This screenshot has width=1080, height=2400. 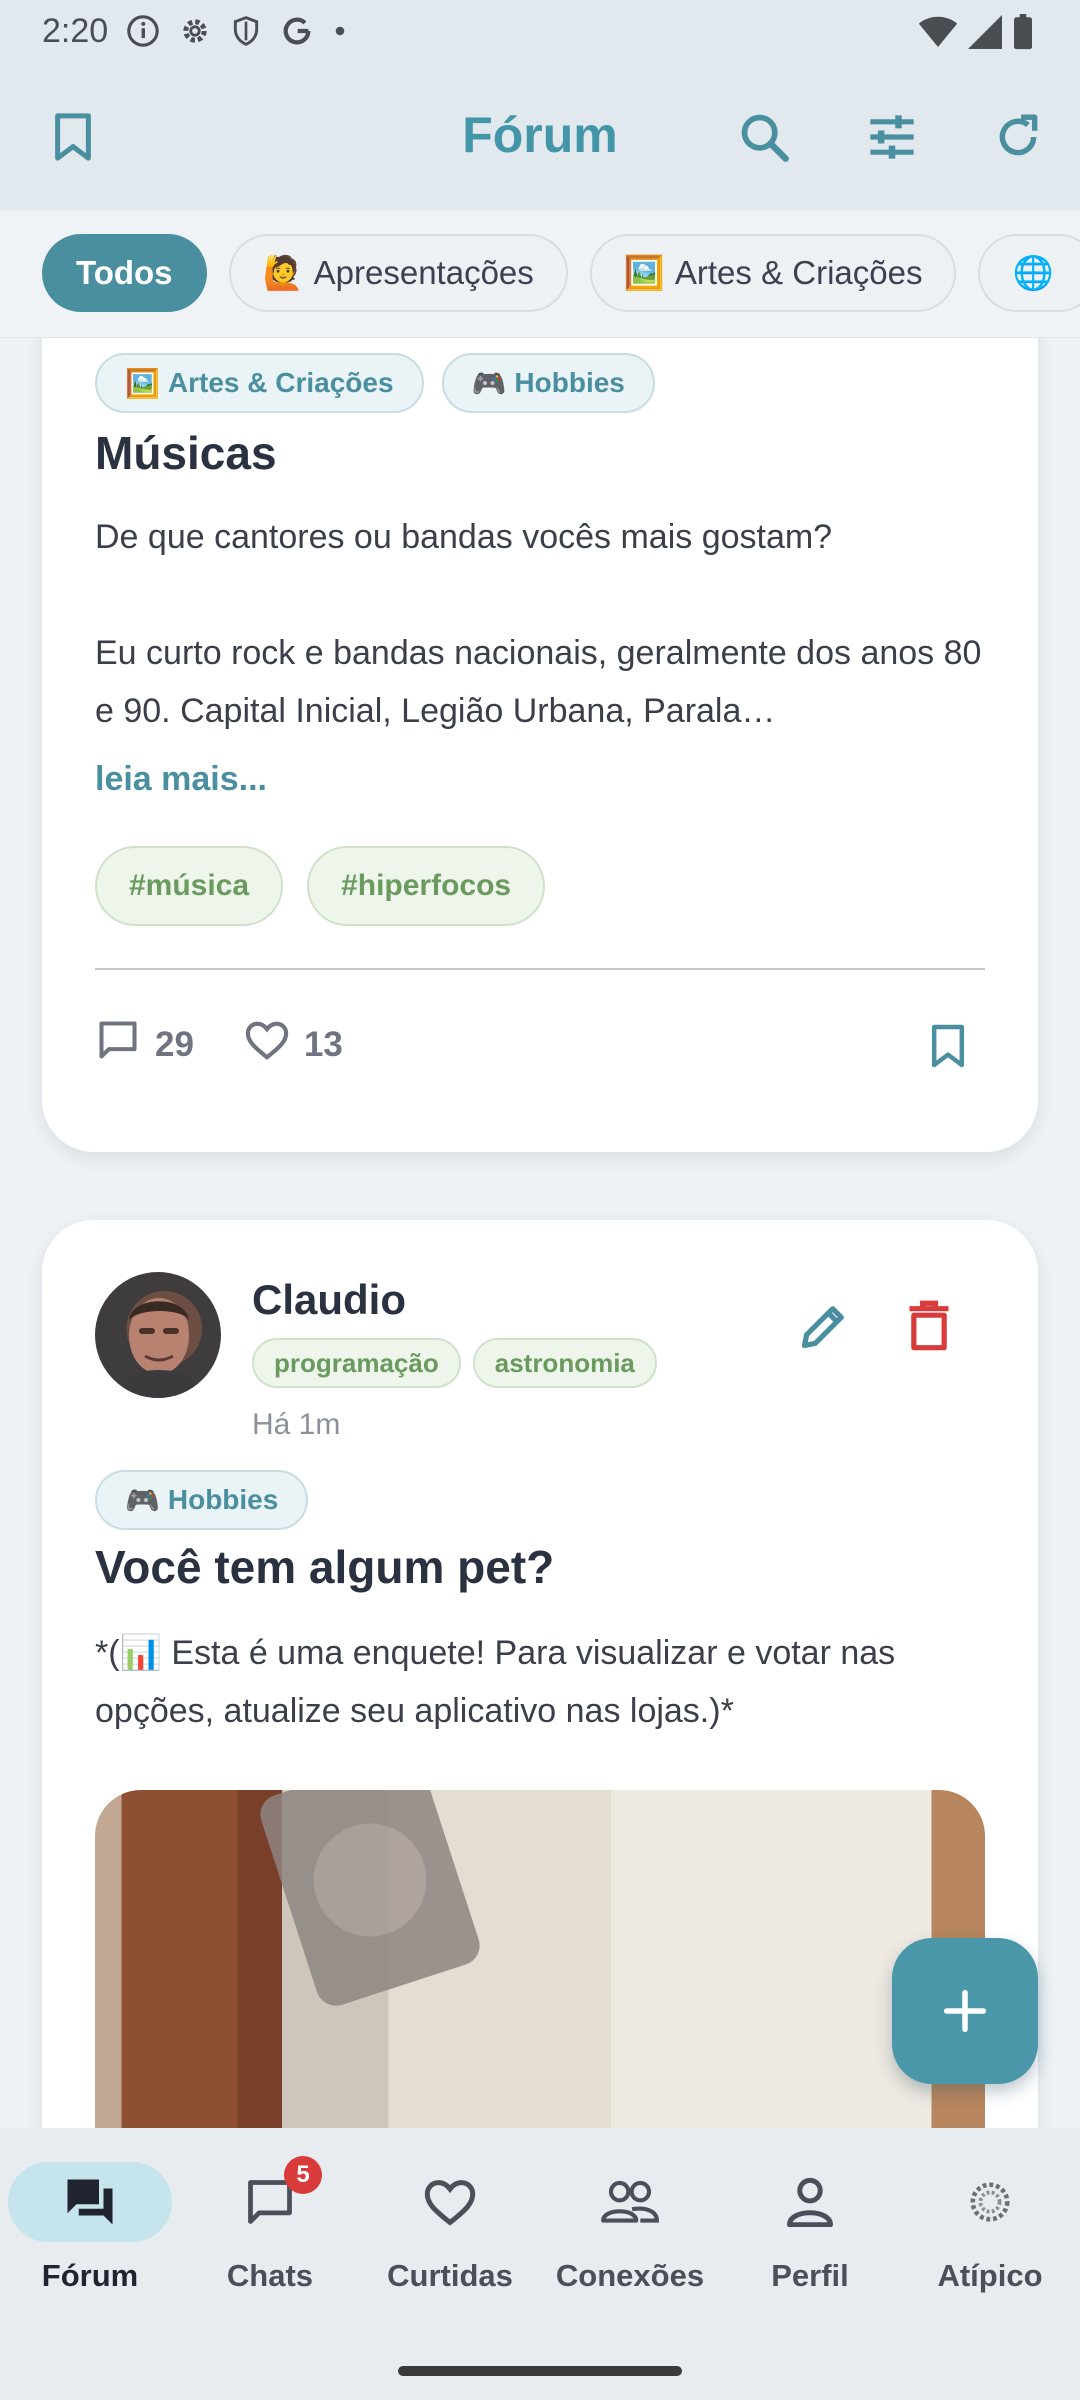 I want to click on nav-perfil: Perfil, so click(x=810, y=2237).